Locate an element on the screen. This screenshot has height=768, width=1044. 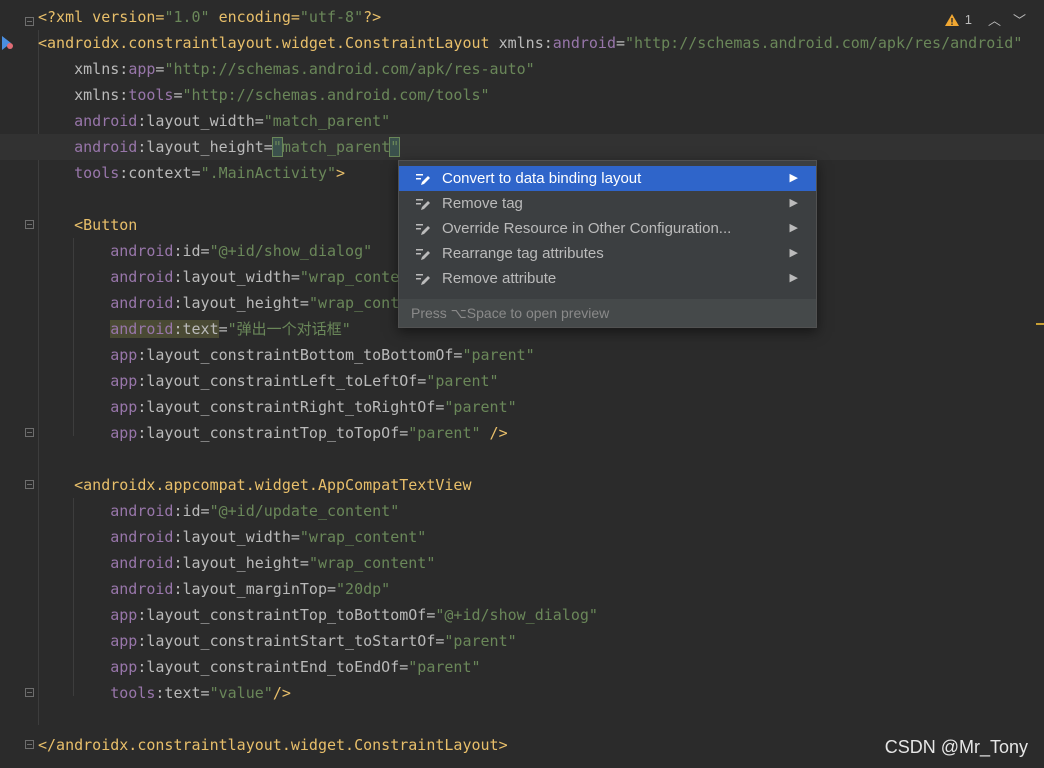
code-line: <Button is located at coordinates (87, 225).